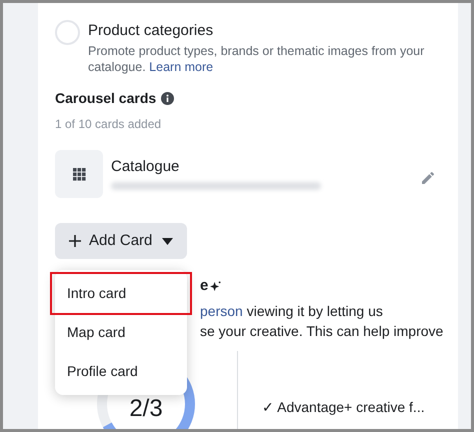 The image size is (474, 432). I want to click on body-text: person viewing it by letting us, so click(291, 311).